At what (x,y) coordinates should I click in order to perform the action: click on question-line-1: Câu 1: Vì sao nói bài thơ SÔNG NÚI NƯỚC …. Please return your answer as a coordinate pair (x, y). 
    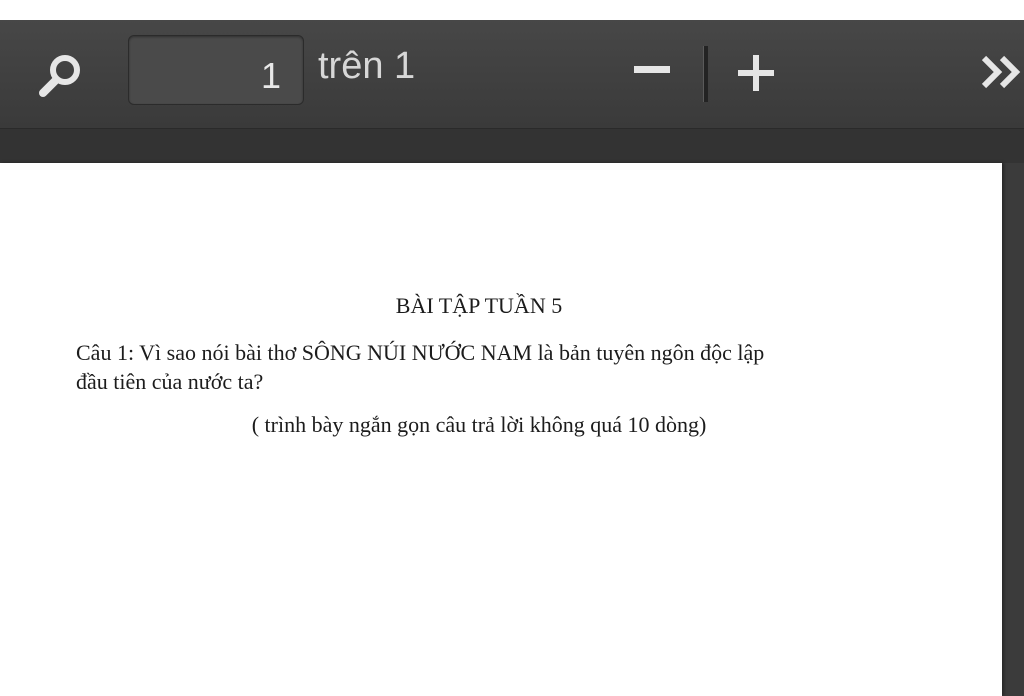
    Looking at the image, I should click on (420, 352).